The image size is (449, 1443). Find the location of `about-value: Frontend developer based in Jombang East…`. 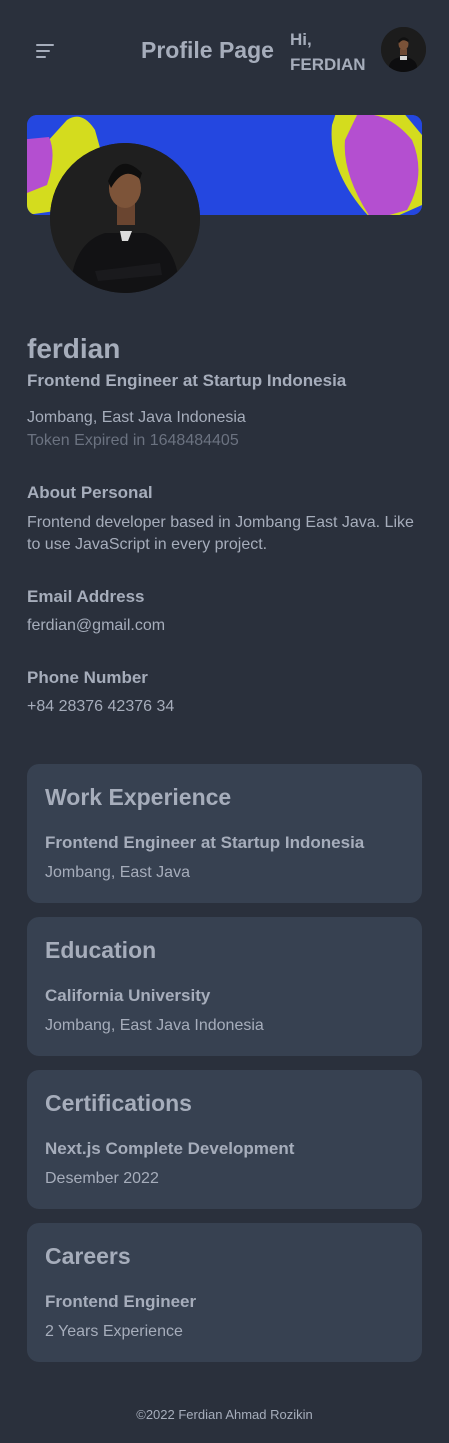

about-value: Frontend developer based in Jombang East… is located at coordinates (220, 533).